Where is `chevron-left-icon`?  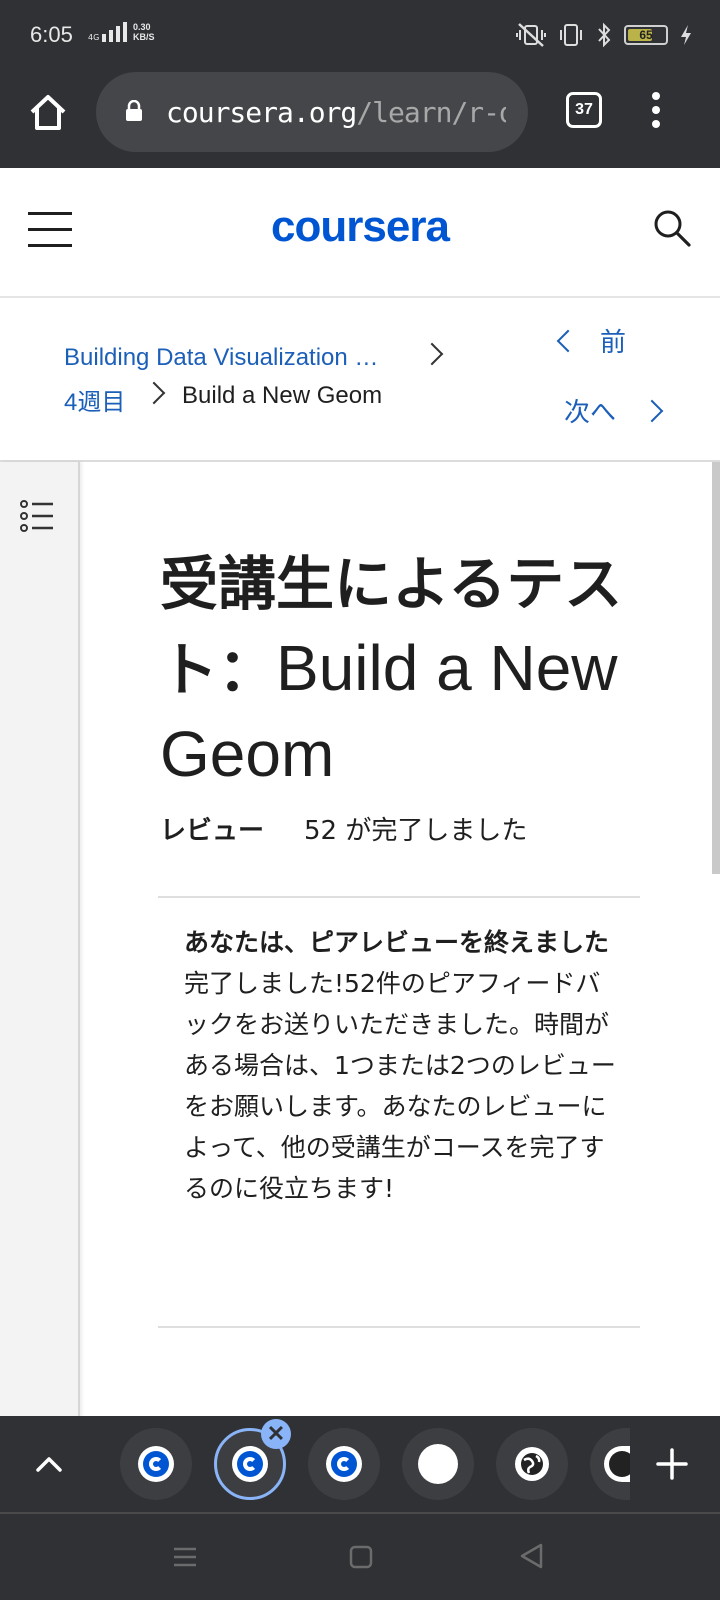
chevron-left-icon is located at coordinates (568, 340).